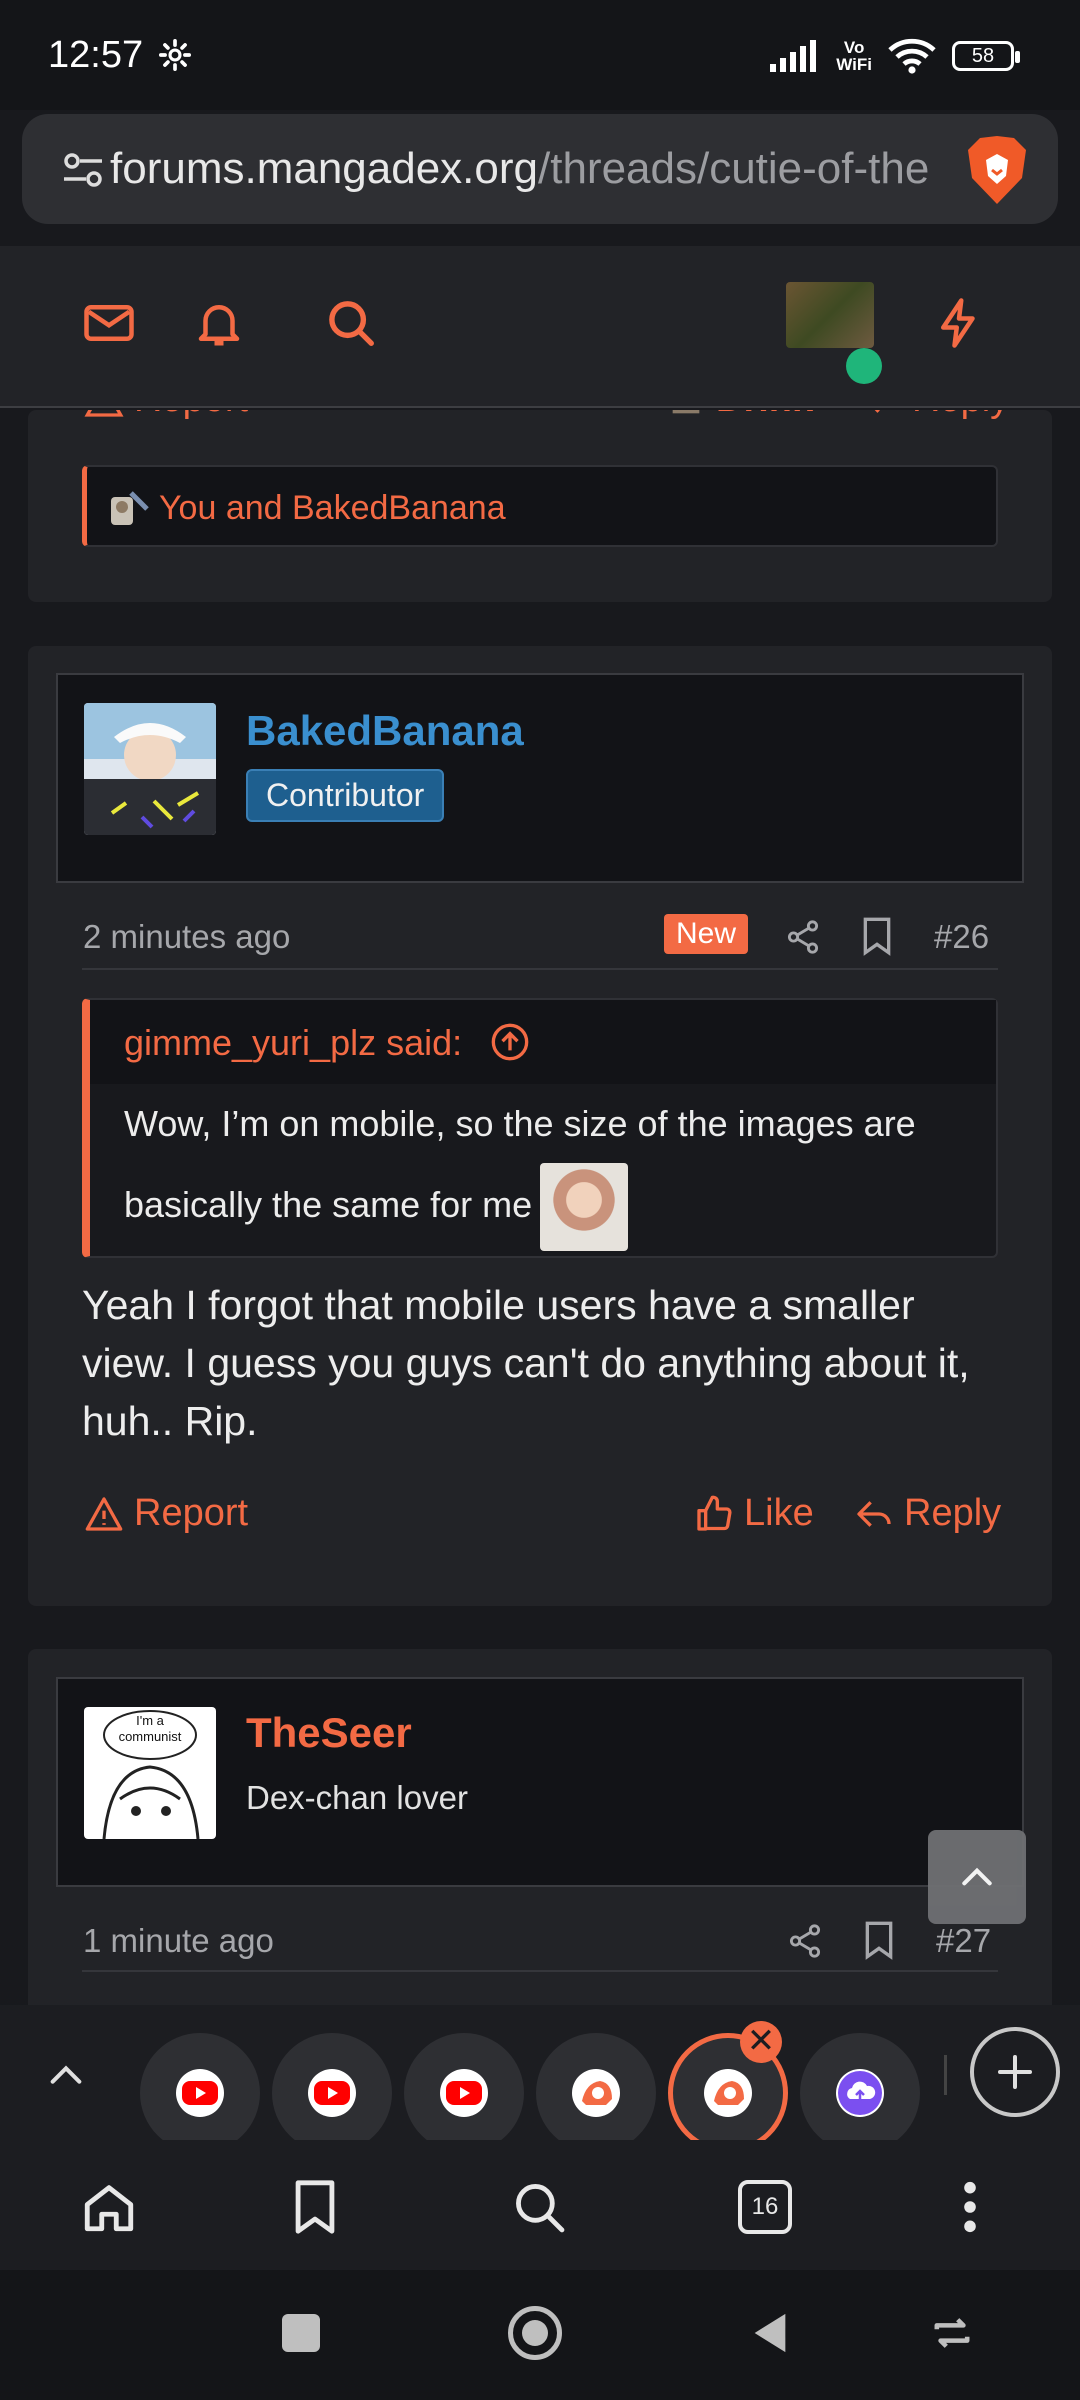 This screenshot has height=2400, width=1080. I want to click on browser-toolbar: 16, so click(540, 2205).